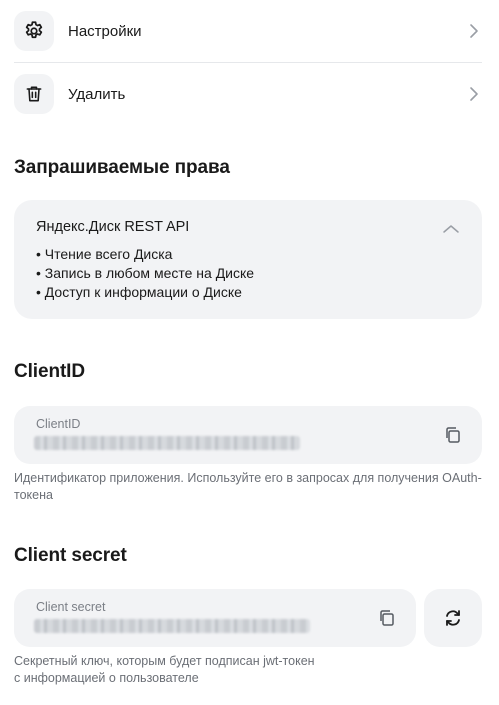 Image resolution: width=499 pixels, height=705 pixels. I want to click on client-id-label: ClientID, so click(58, 424).